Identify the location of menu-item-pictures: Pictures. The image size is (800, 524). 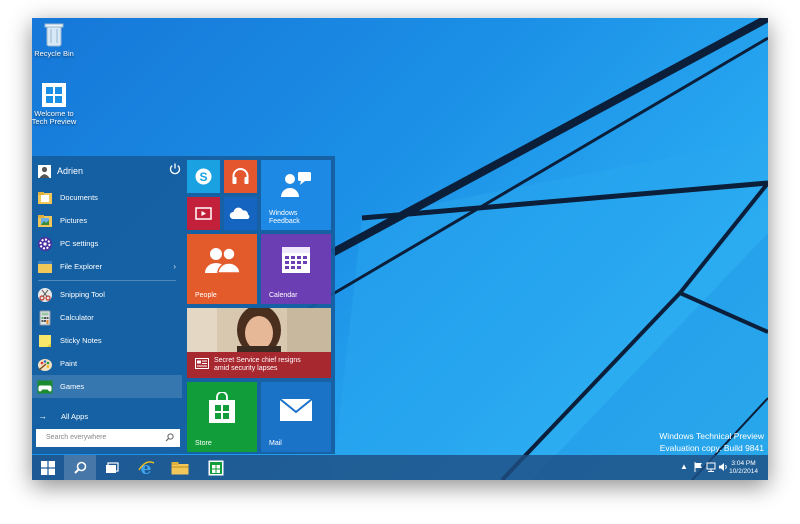
(107, 220).